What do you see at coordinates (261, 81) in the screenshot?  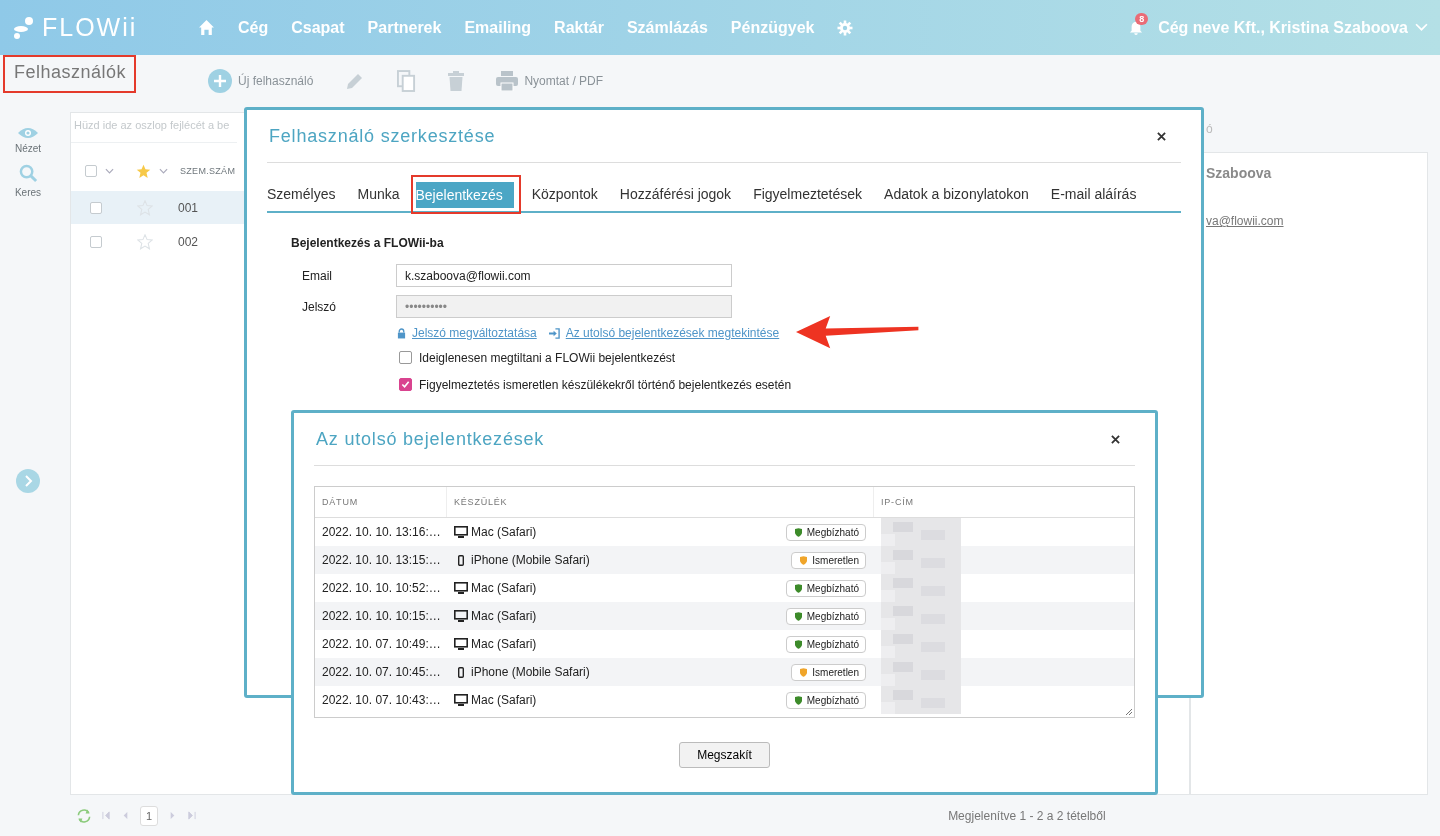 I see `new-user-button: Új felhasználó` at bounding box center [261, 81].